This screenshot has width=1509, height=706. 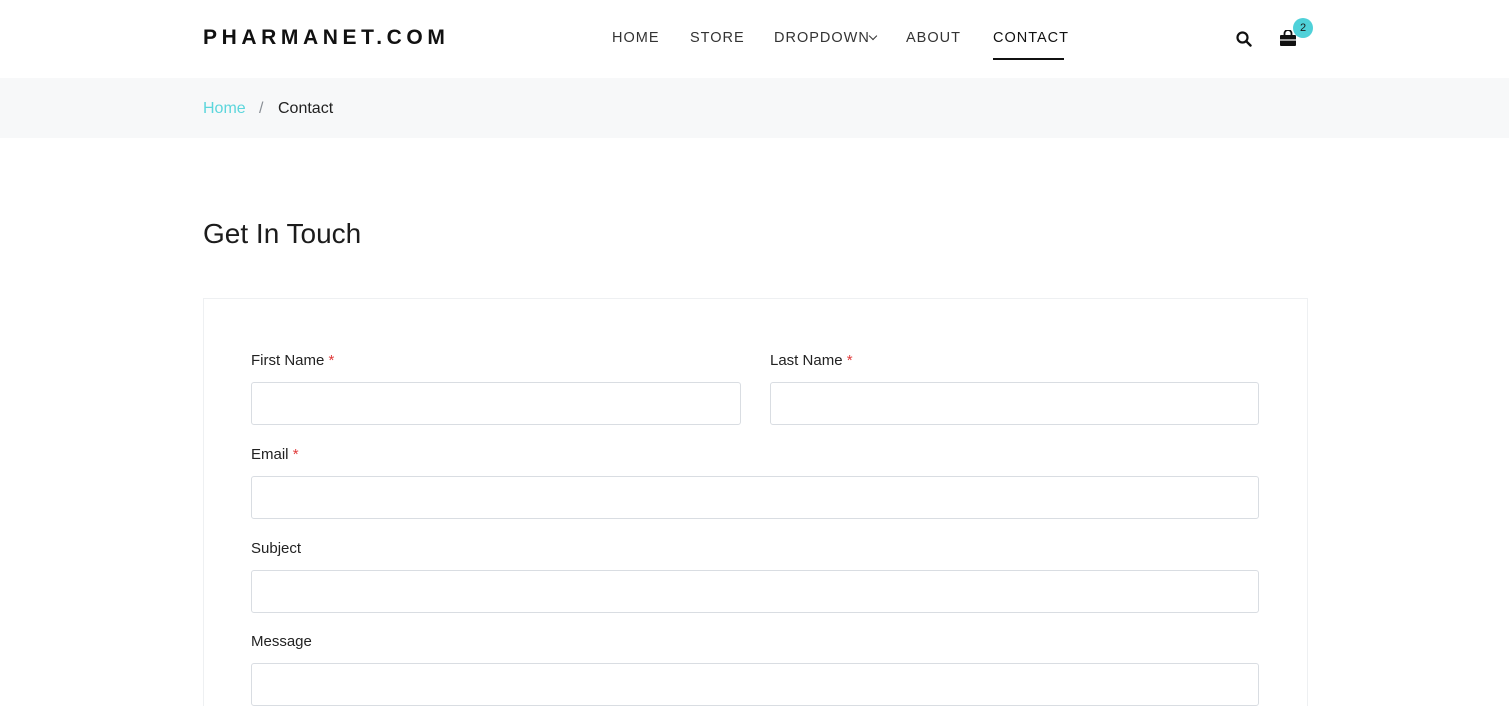 What do you see at coordinates (717, 38) in the screenshot?
I see `nav-store: STORE` at bounding box center [717, 38].